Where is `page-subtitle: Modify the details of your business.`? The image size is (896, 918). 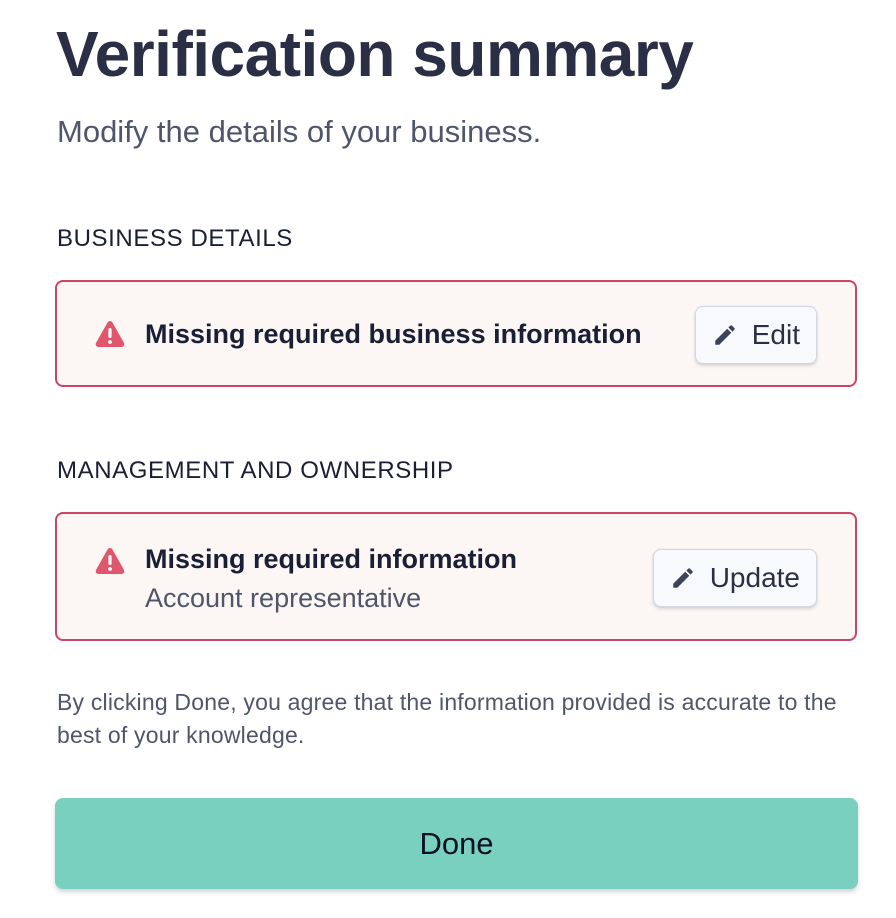 page-subtitle: Modify the details of your business. is located at coordinates (299, 131).